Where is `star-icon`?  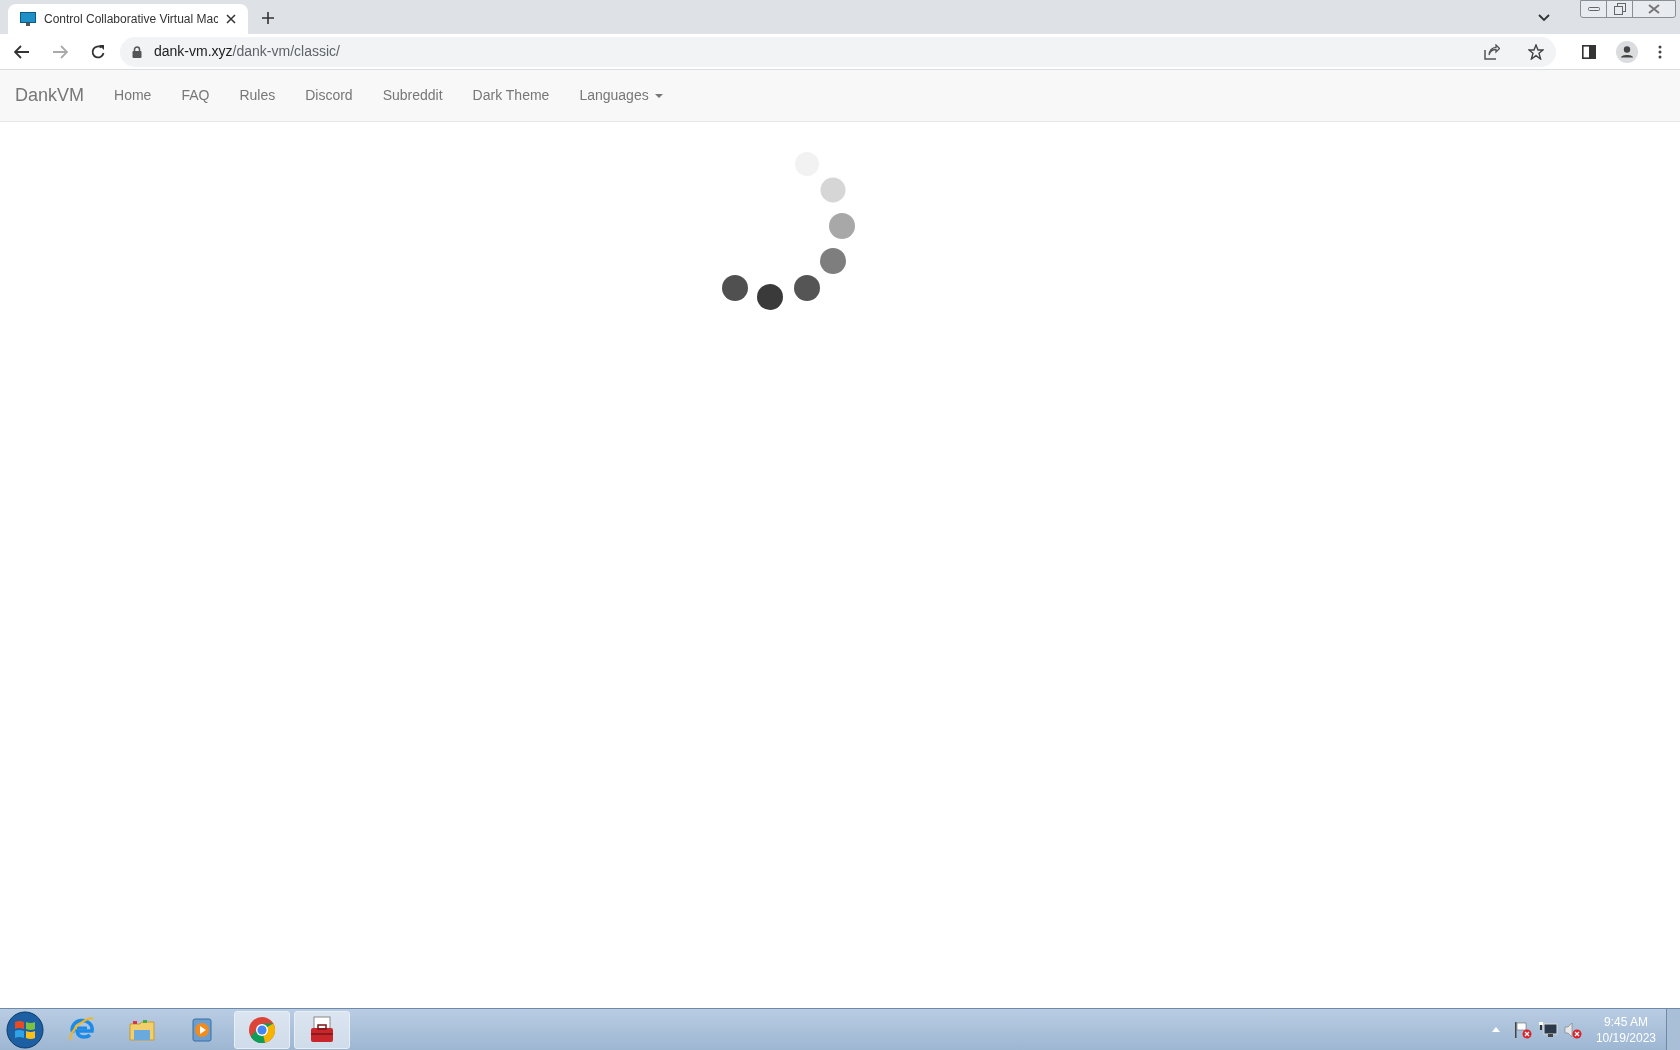 star-icon is located at coordinates (1536, 51).